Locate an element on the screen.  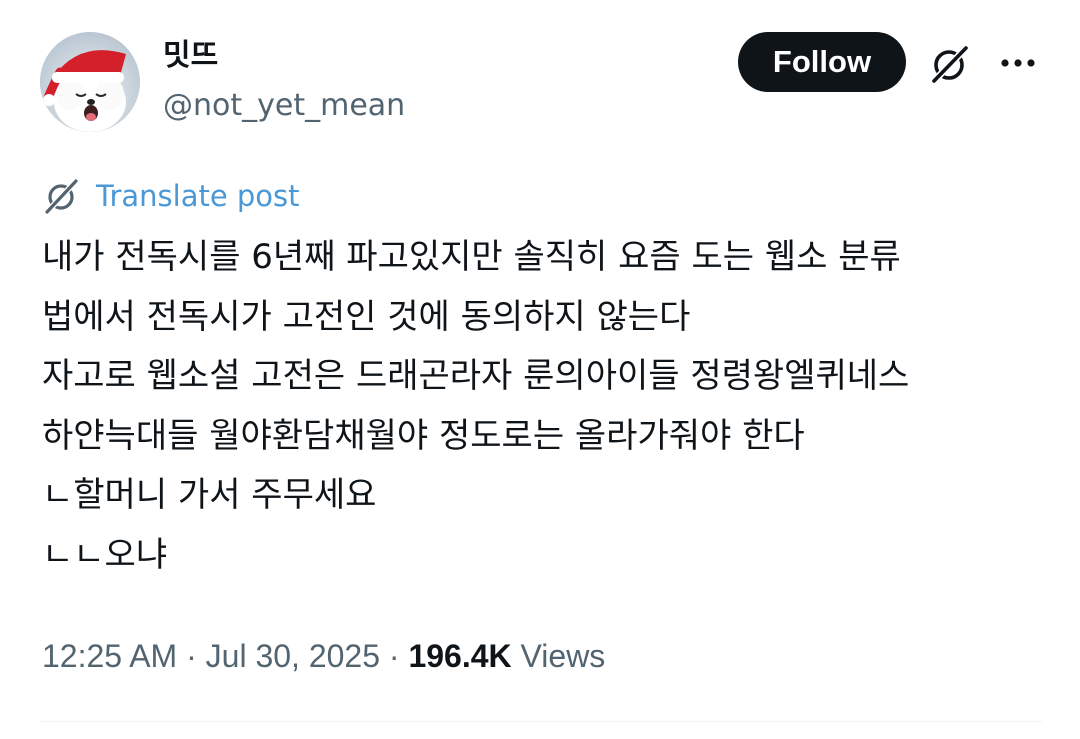
views-label: Views is located at coordinates (563, 656).